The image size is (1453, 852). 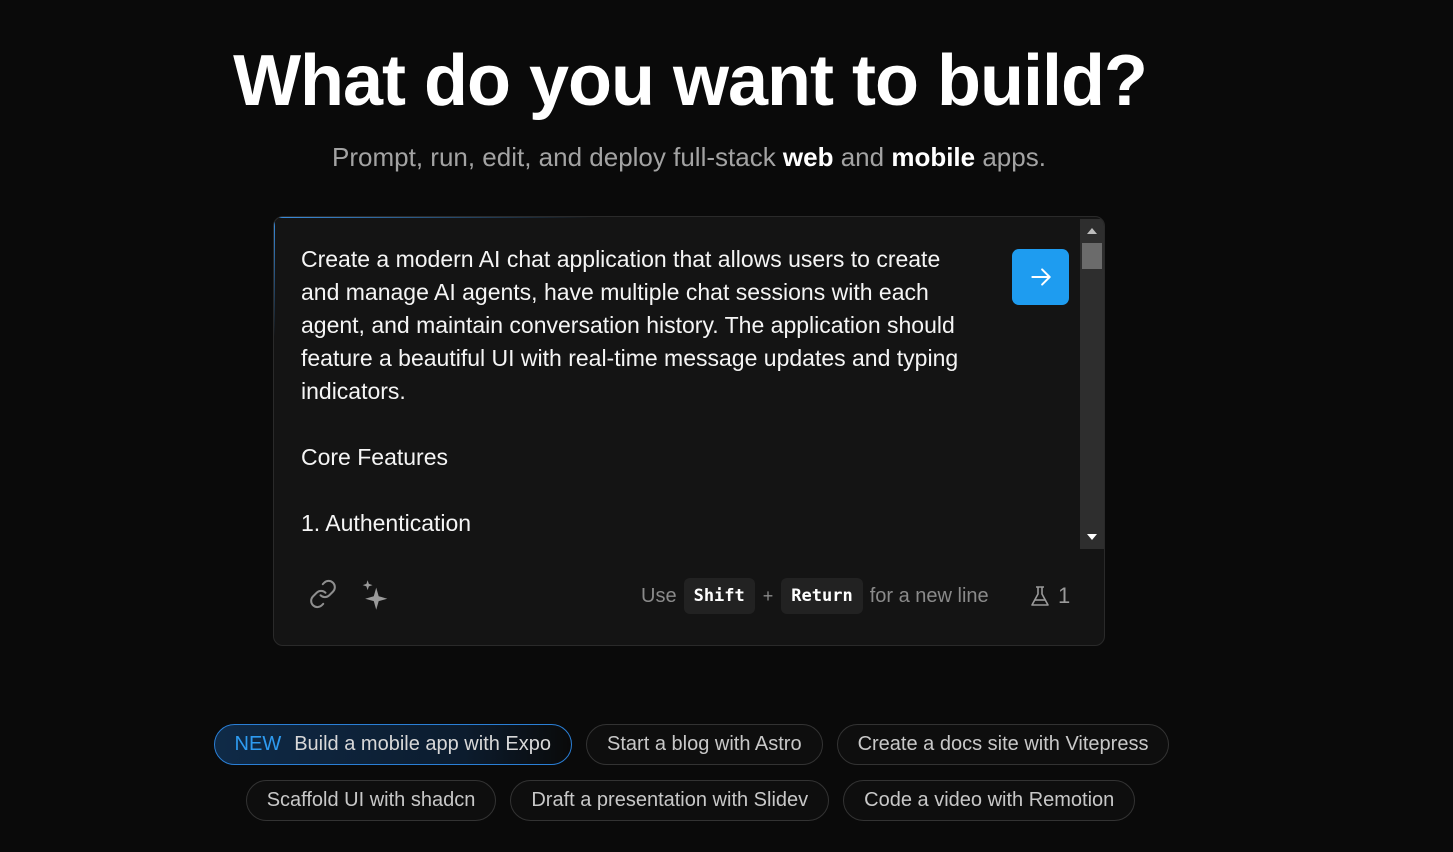 I want to click on counter-button: 1, so click(x=1050, y=596).